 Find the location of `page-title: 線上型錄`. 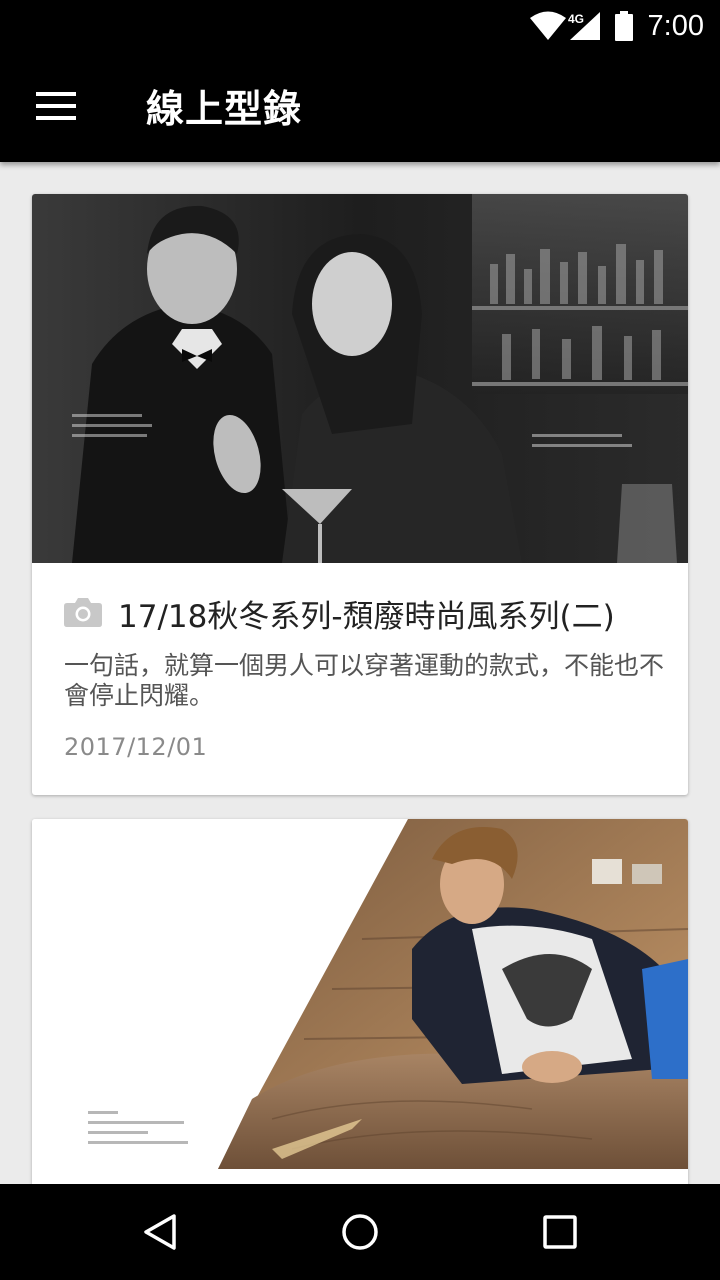

page-title: 線上型錄 is located at coordinates (224, 109).